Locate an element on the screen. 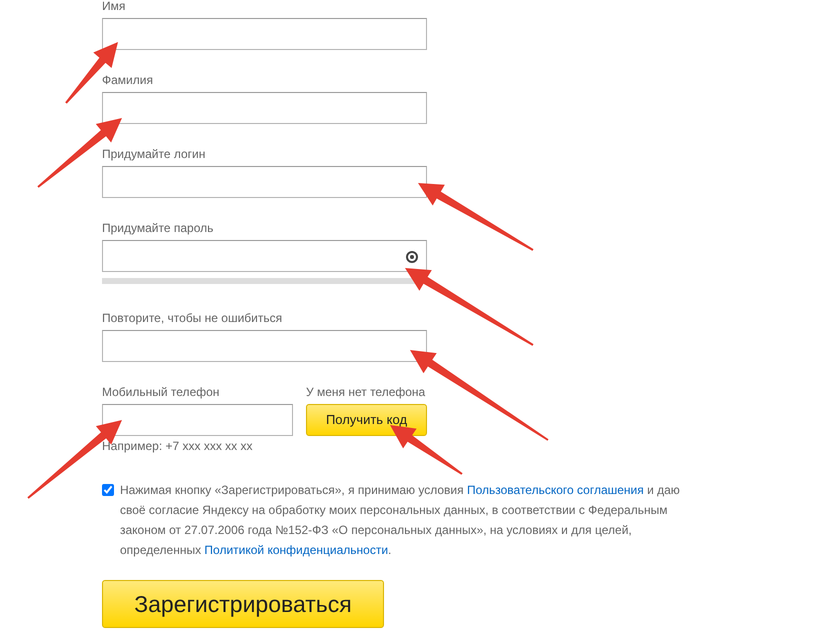 The width and height of the screenshot is (823, 637). field-label: Фамилия is located at coordinates (127, 80).